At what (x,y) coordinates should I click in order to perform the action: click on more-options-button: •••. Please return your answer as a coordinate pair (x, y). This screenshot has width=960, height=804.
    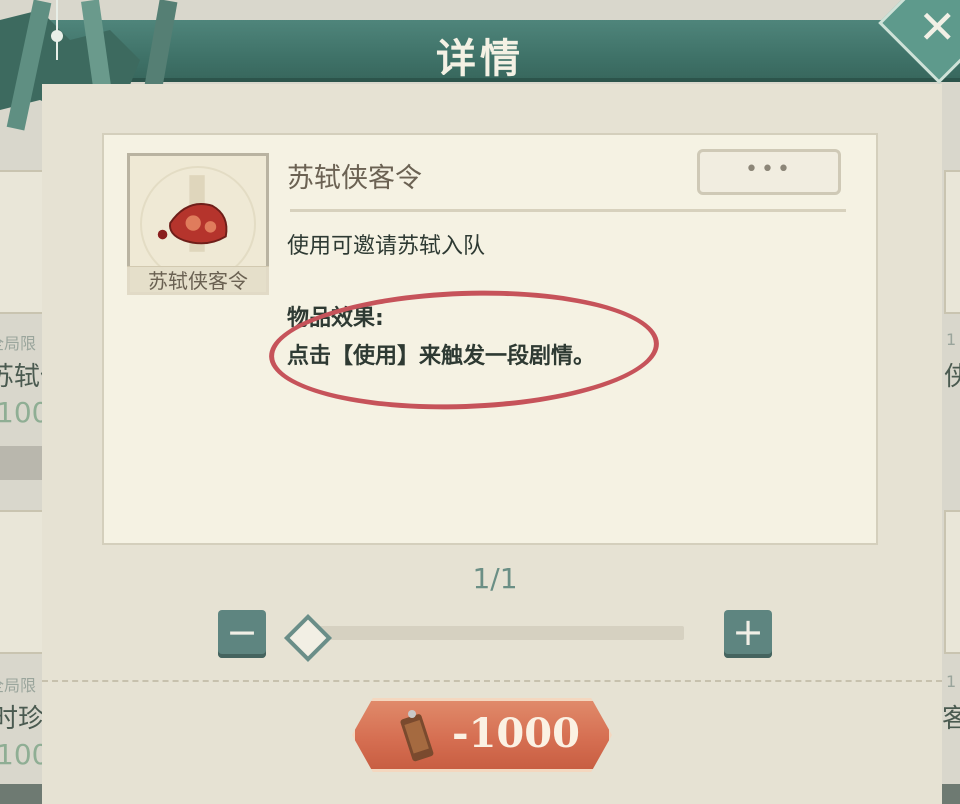
    Looking at the image, I should click on (769, 172).